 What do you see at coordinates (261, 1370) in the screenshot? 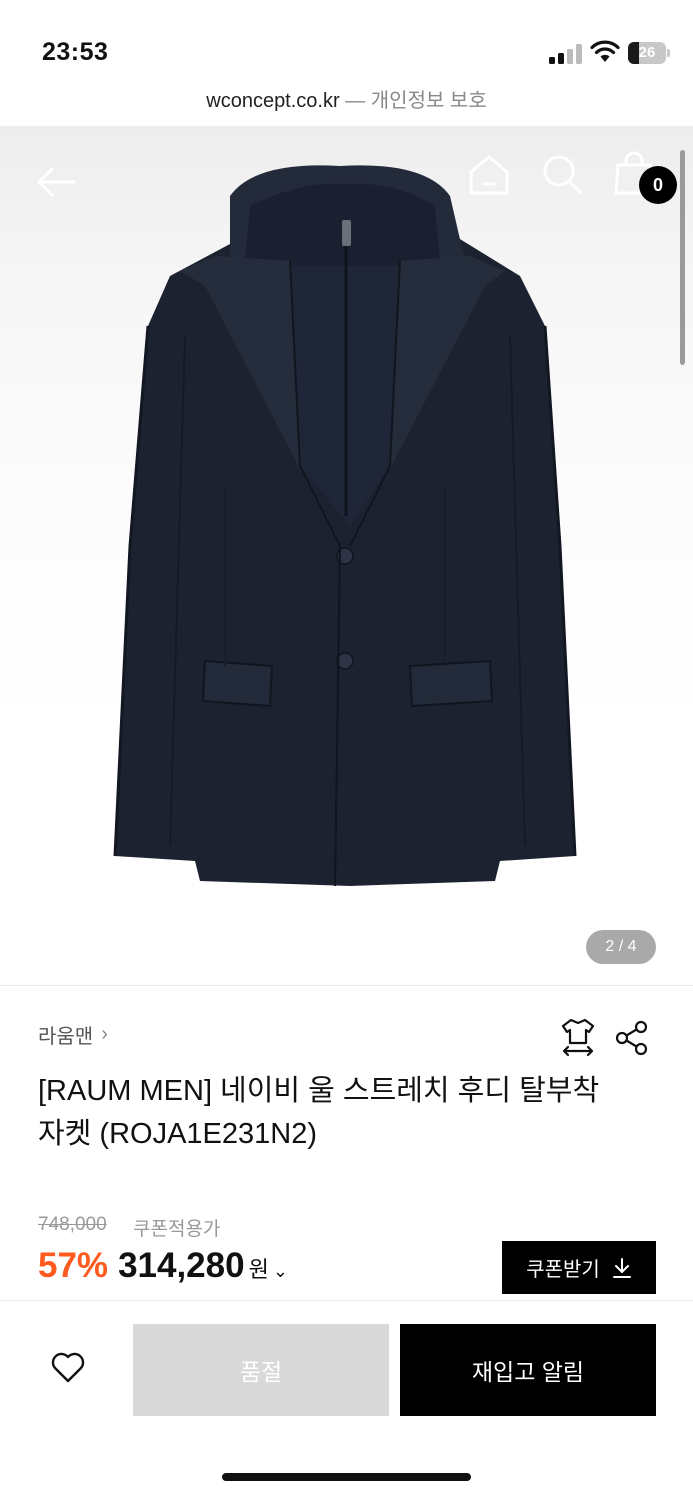
I see `soldout-button: 품절` at bounding box center [261, 1370].